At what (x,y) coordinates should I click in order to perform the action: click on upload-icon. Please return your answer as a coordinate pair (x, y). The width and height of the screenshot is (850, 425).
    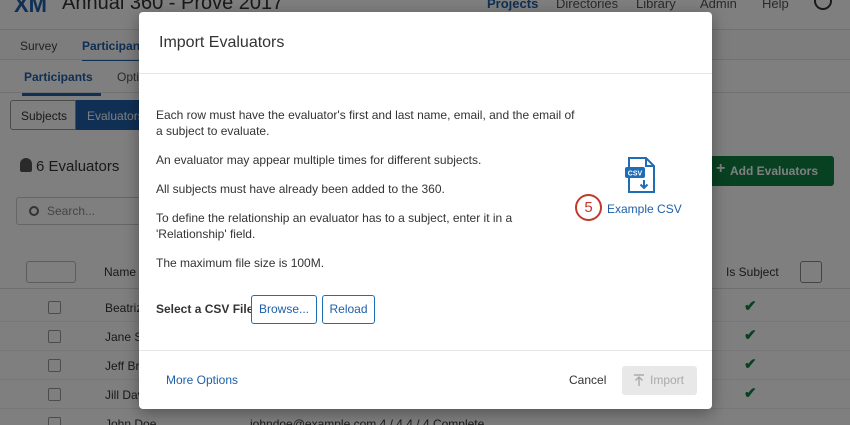
    Looking at the image, I should click on (639, 380).